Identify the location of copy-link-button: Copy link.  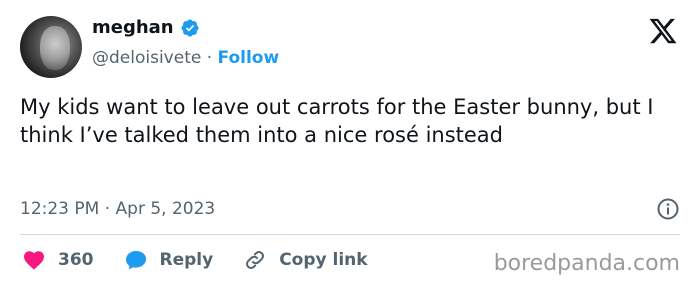
(305, 260).